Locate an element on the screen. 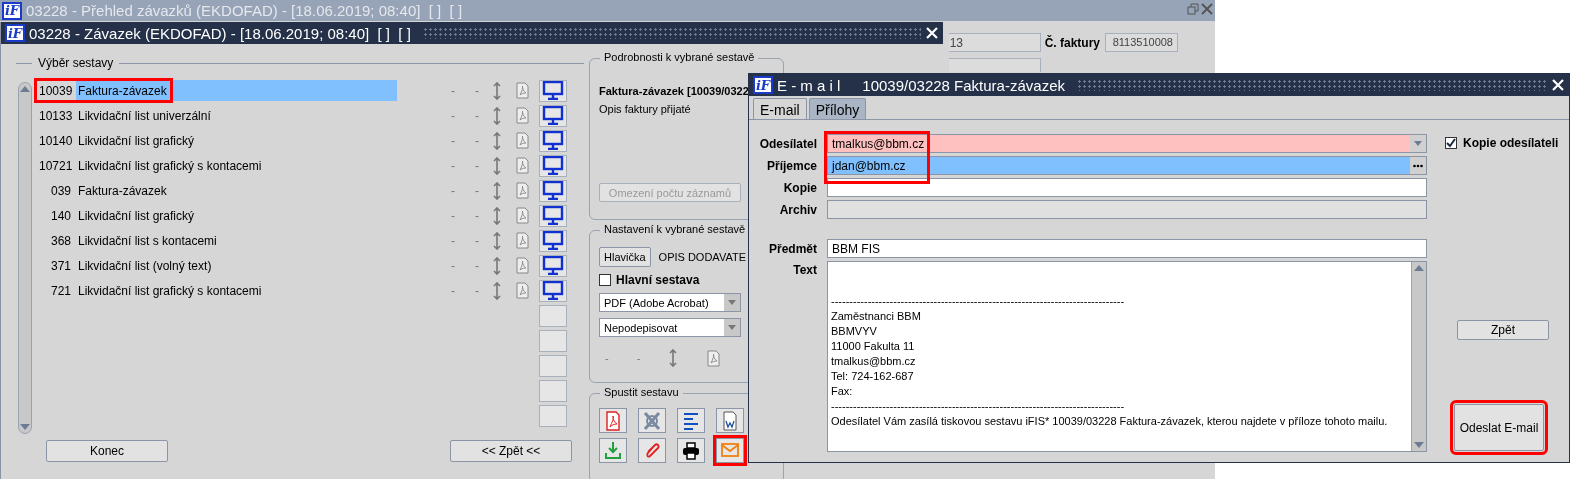 Image resolution: width=1570 pixels, height=479 pixels. report-title: Faktura-závazek [10039/0322 is located at coordinates (674, 91).